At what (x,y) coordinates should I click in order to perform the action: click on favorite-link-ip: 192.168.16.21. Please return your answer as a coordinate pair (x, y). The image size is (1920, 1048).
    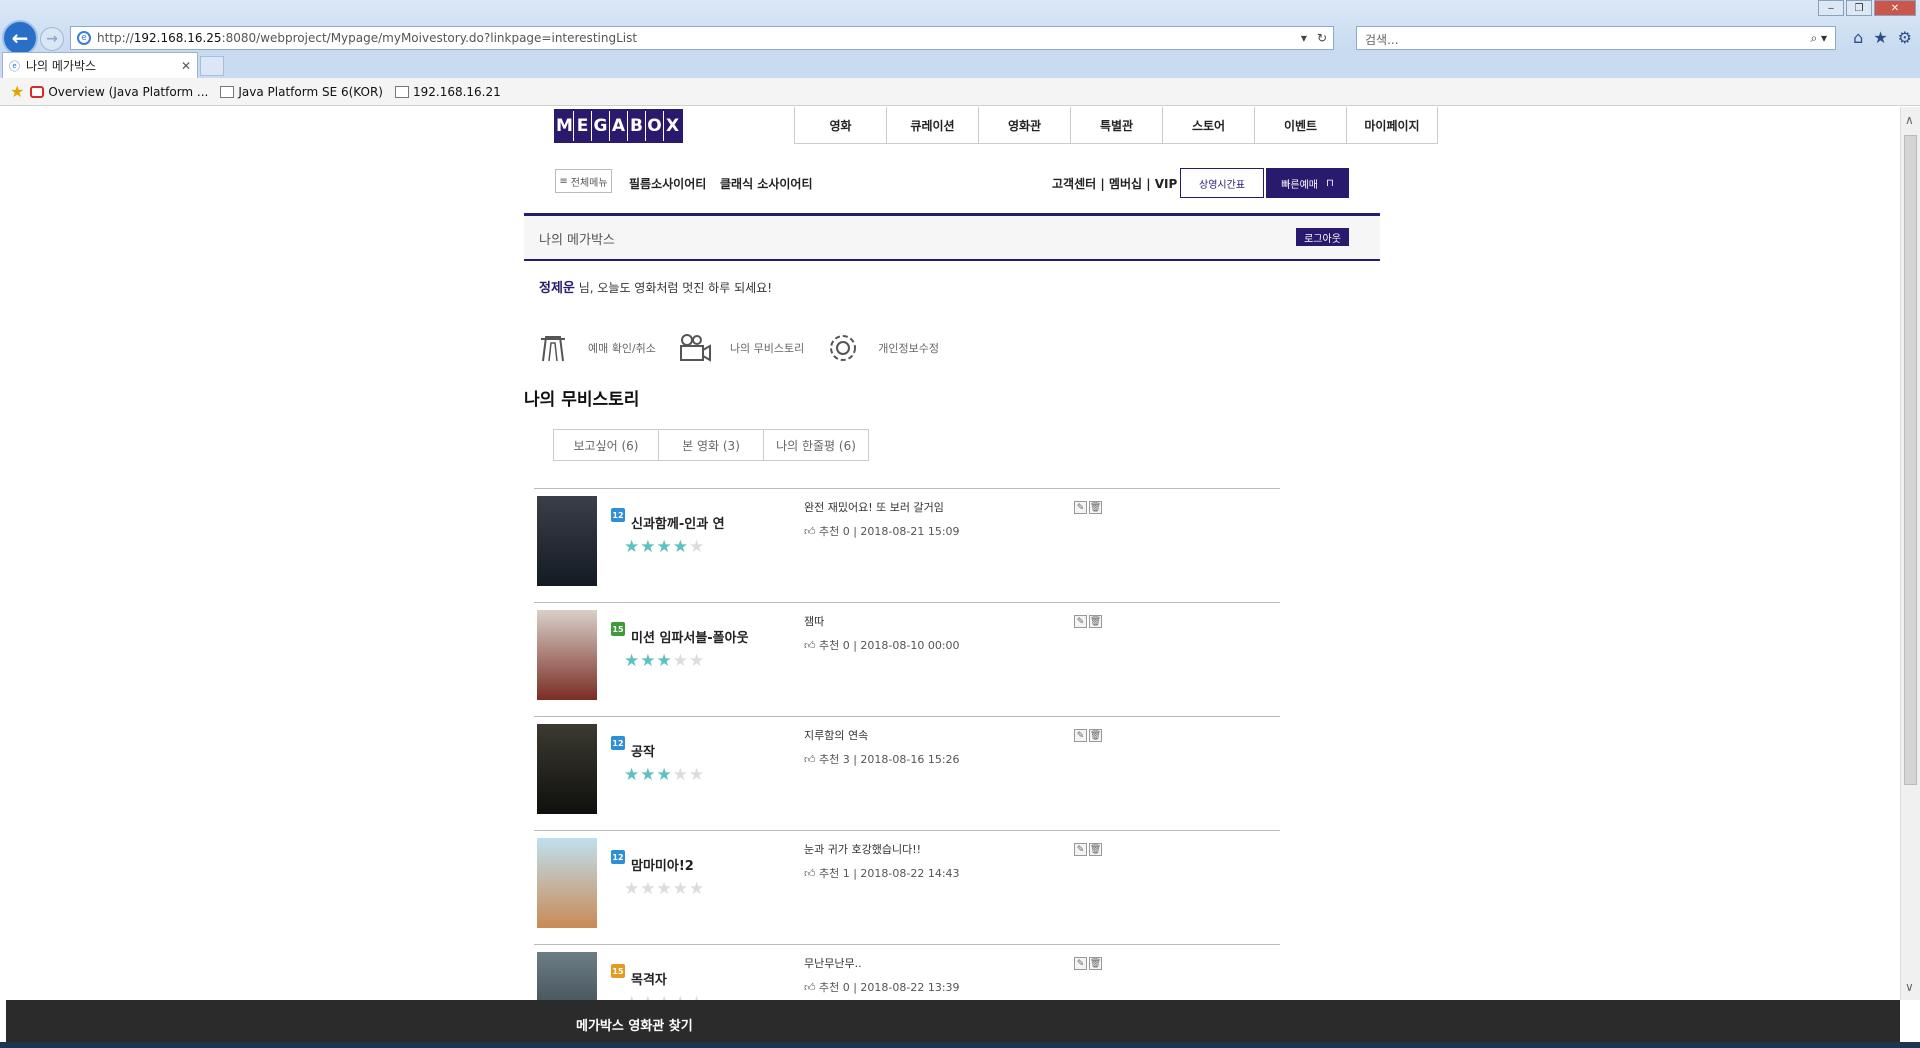
    Looking at the image, I should click on (447, 91).